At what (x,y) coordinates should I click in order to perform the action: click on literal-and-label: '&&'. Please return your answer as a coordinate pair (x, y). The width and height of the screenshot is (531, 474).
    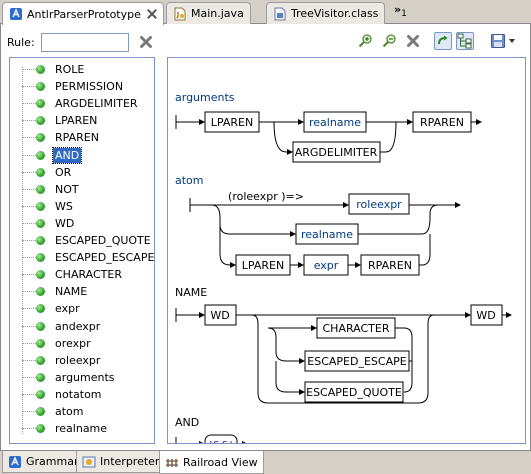
    Looking at the image, I should click on (220, 441).